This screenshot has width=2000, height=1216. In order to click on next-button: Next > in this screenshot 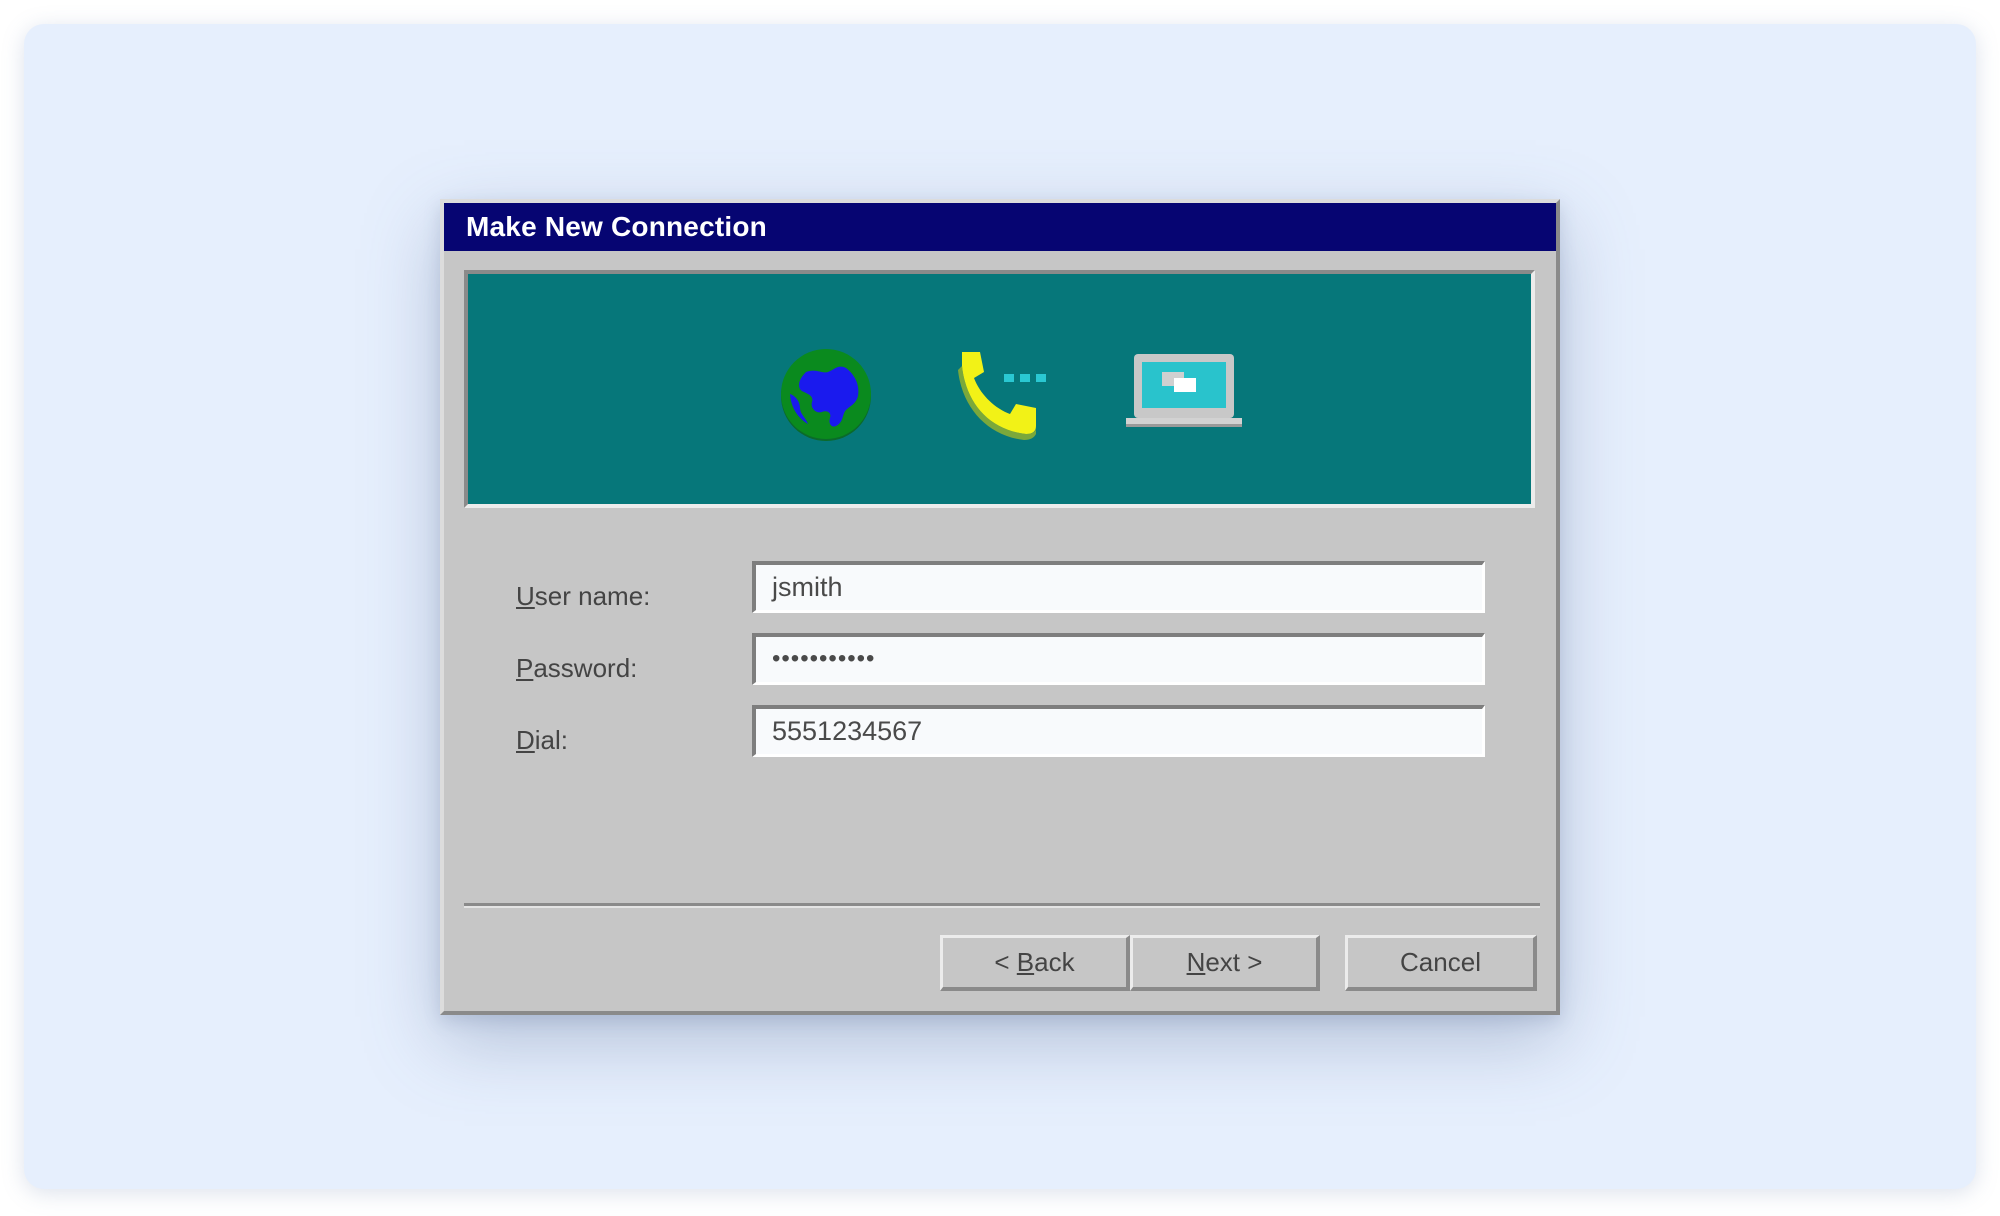, I will do `click(1225, 963)`.